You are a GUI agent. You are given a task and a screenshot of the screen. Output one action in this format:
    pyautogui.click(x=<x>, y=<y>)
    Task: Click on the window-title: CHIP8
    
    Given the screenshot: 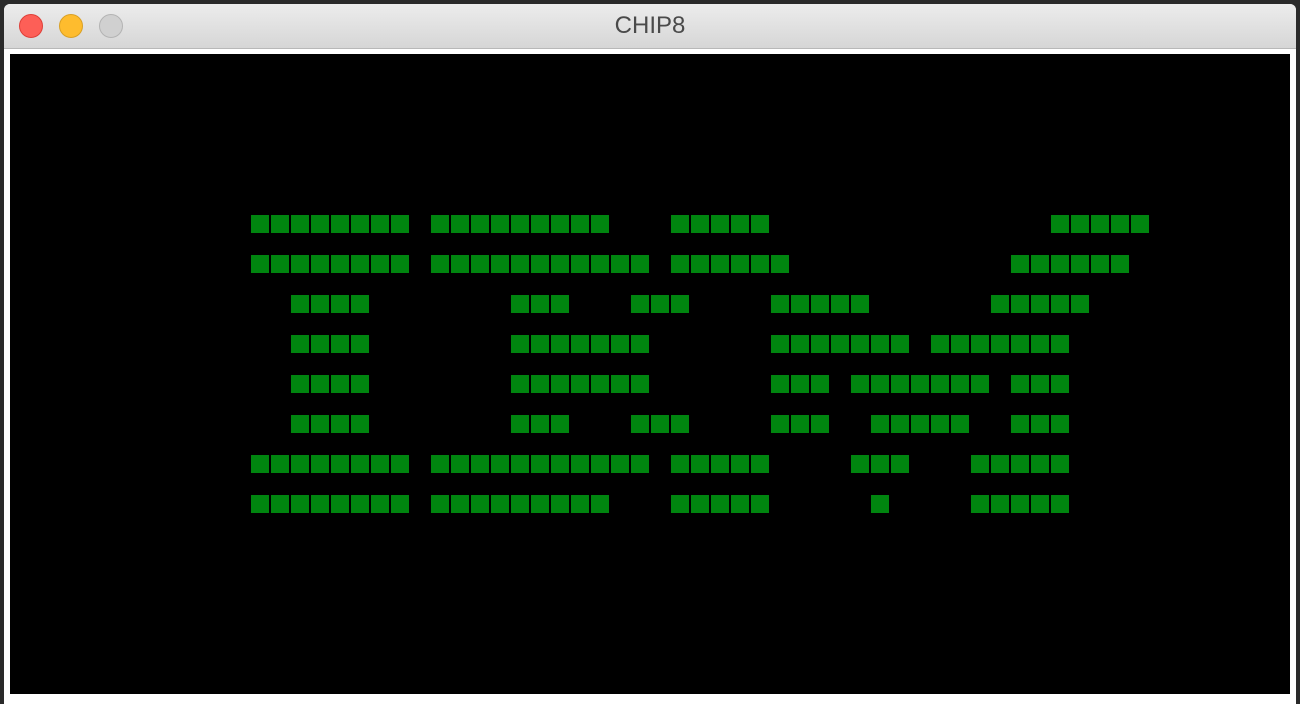 What is the action you would take?
    pyautogui.click(x=650, y=25)
    